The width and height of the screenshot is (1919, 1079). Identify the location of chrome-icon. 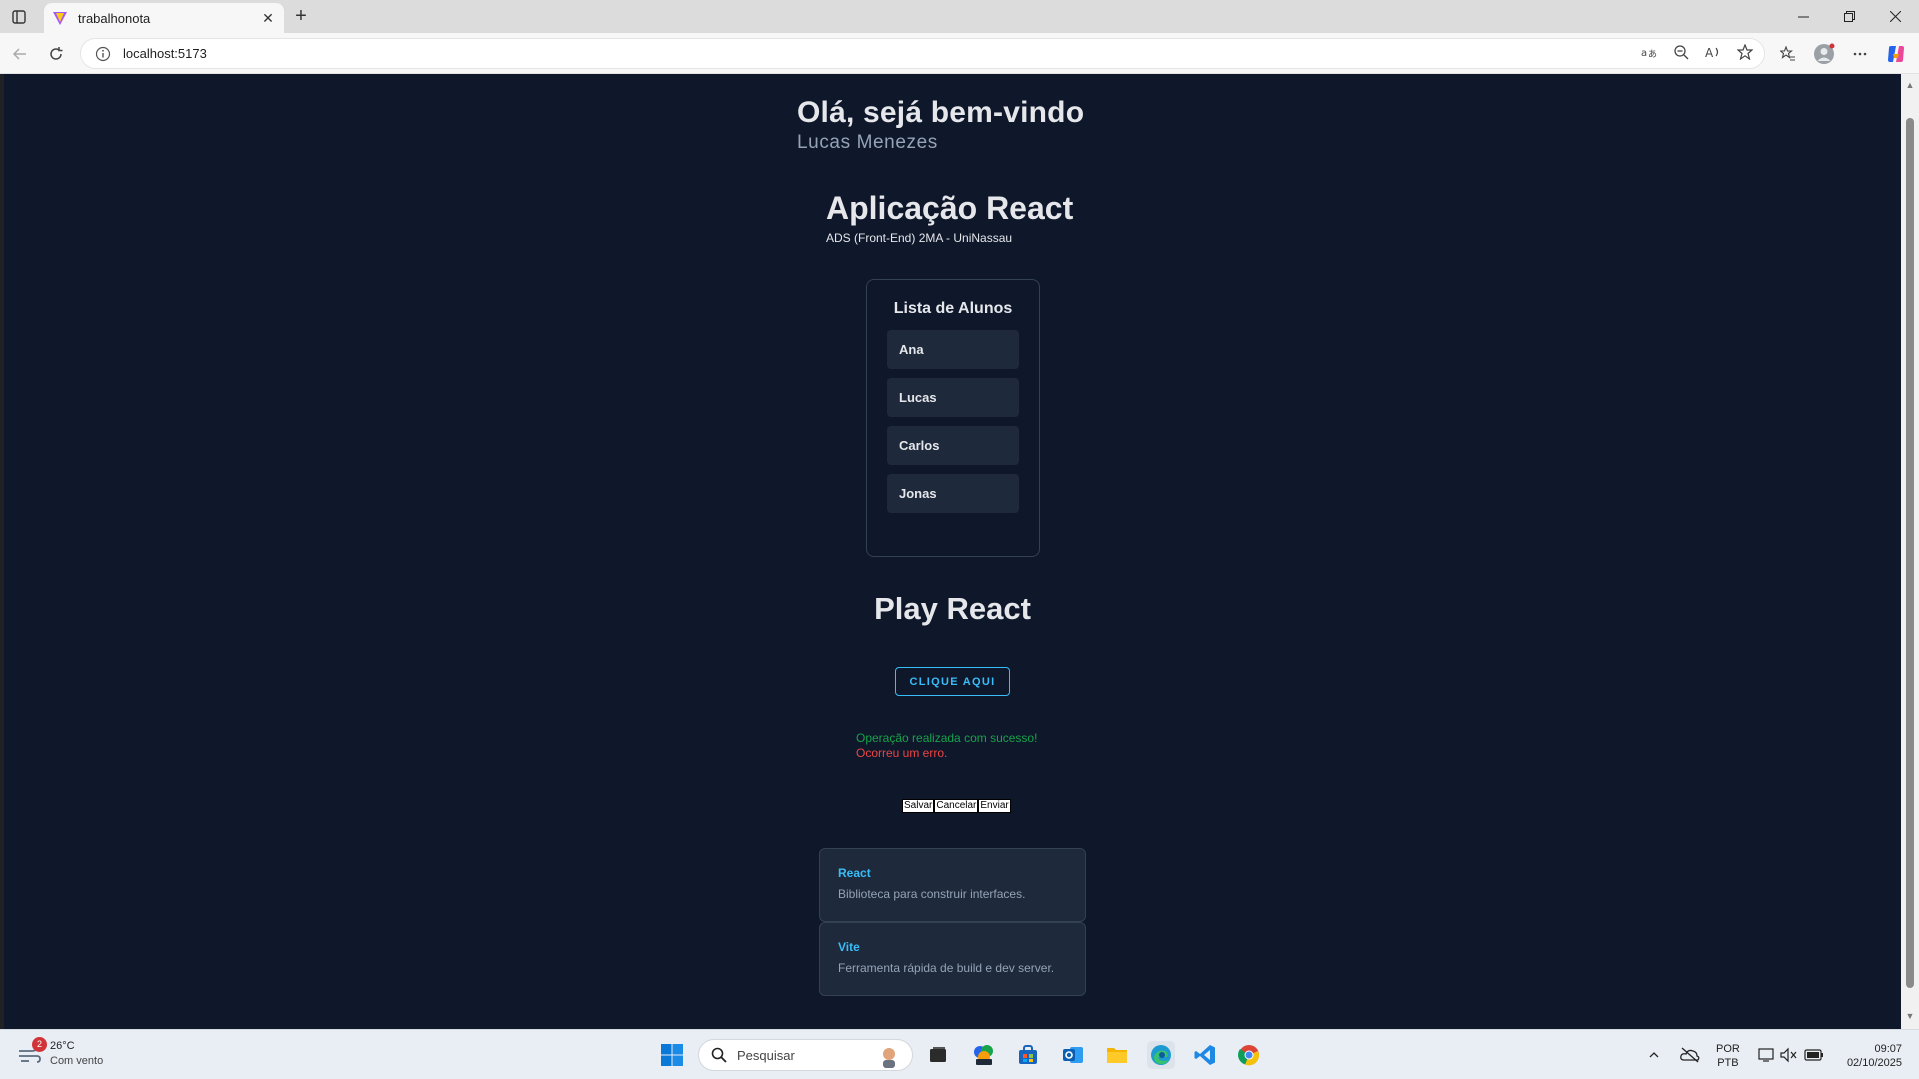
(1249, 1055).